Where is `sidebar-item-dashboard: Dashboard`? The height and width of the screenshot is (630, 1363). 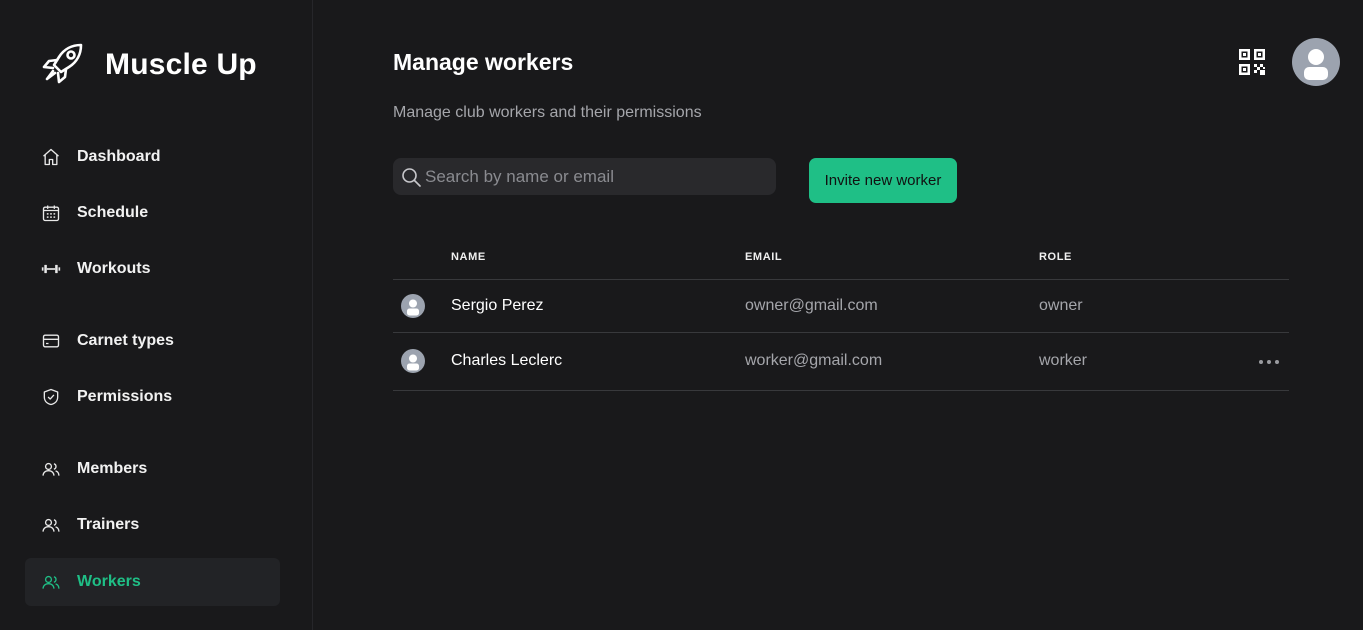 sidebar-item-dashboard: Dashboard is located at coordinates (152, 157).